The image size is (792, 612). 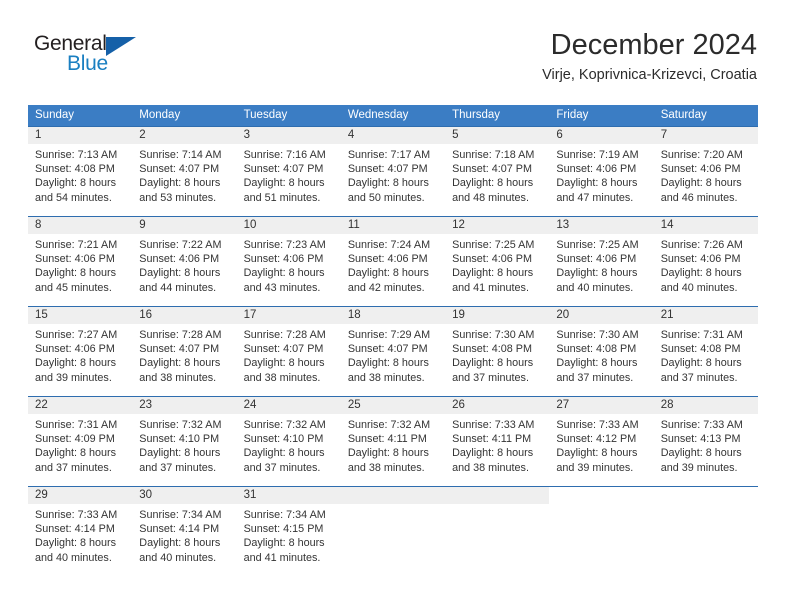 I want to click on sunset-text: Sunset: 4:12 PM, so click(x=596, y=439).